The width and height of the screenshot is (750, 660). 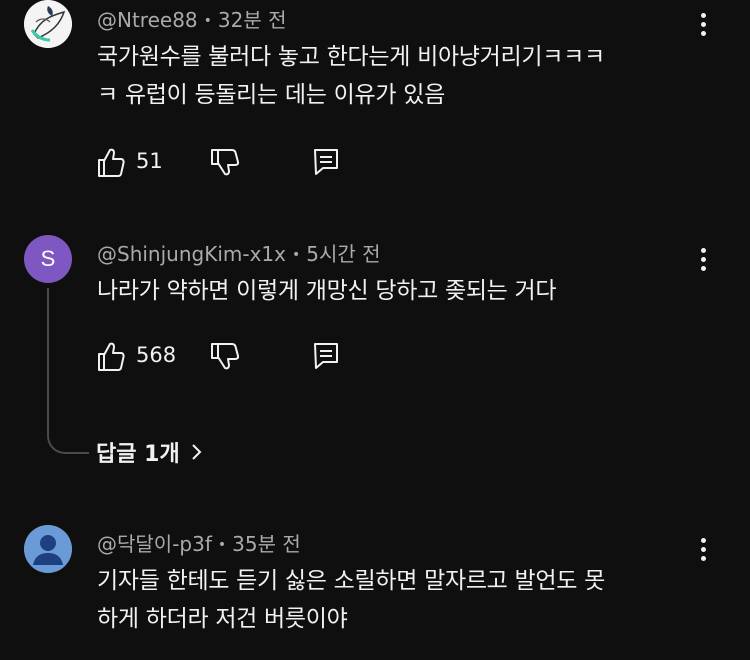 I want to click on comment-author: @닥달이-p3f, so click(x=154, y=544).